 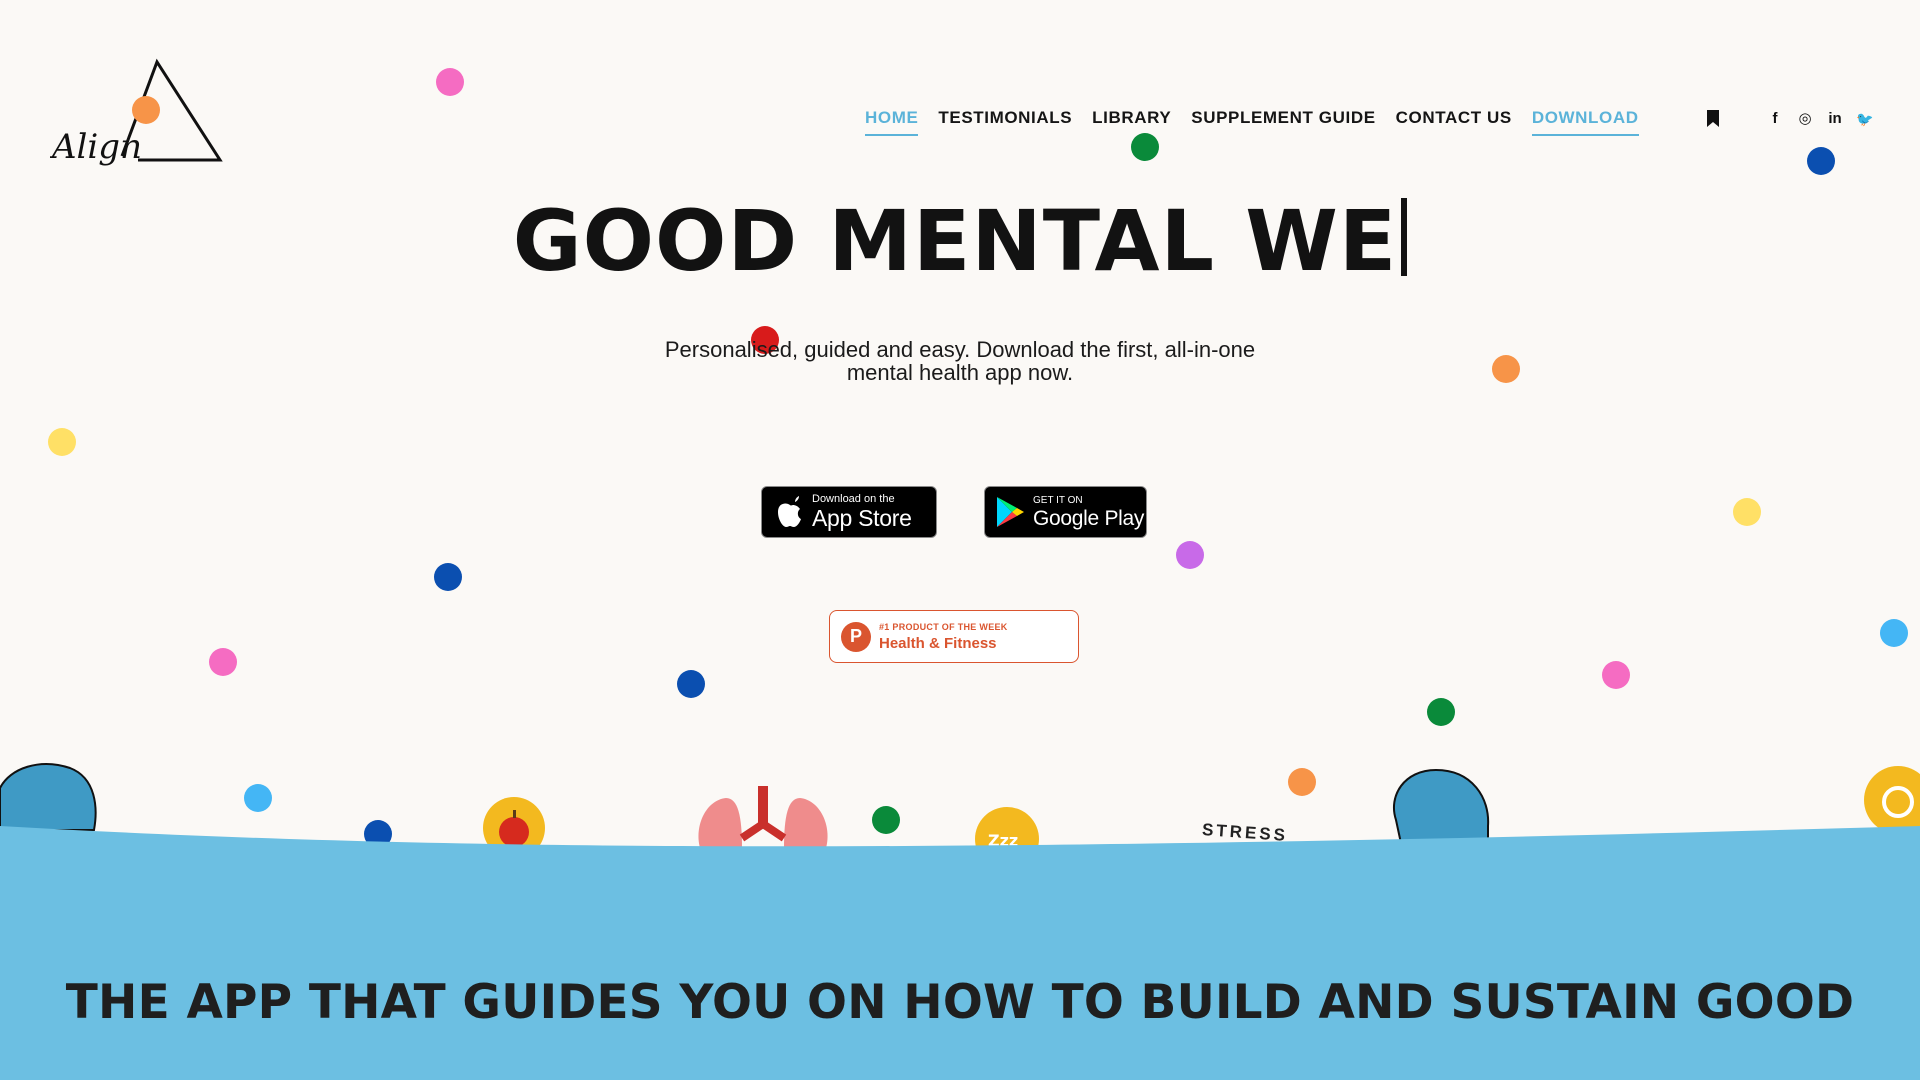 I want to click on facebook-icon: f, so click(x=1775, y=119).